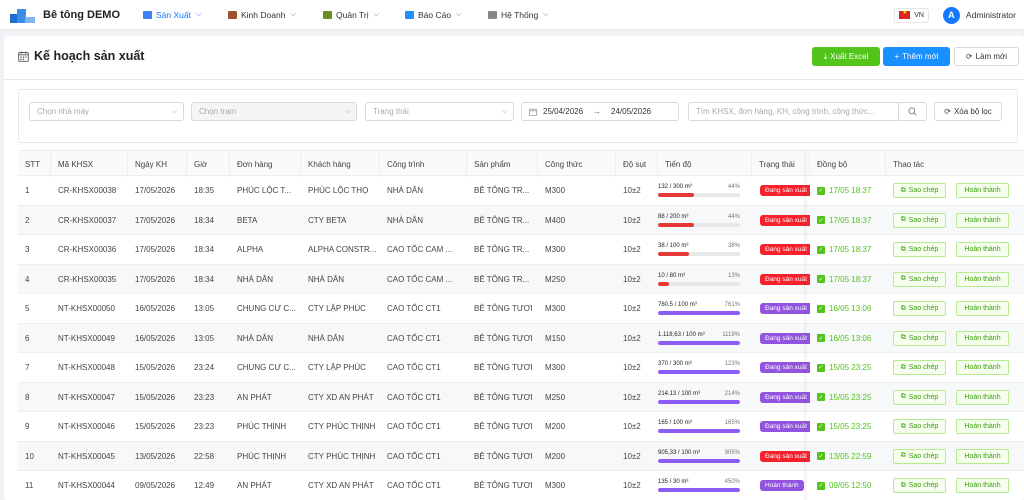 The width and height of the screenshot is (1024, 500). Describe the element at coordinates (423, 164) in the screenshot. I see `column-header: Công trình` at that location.